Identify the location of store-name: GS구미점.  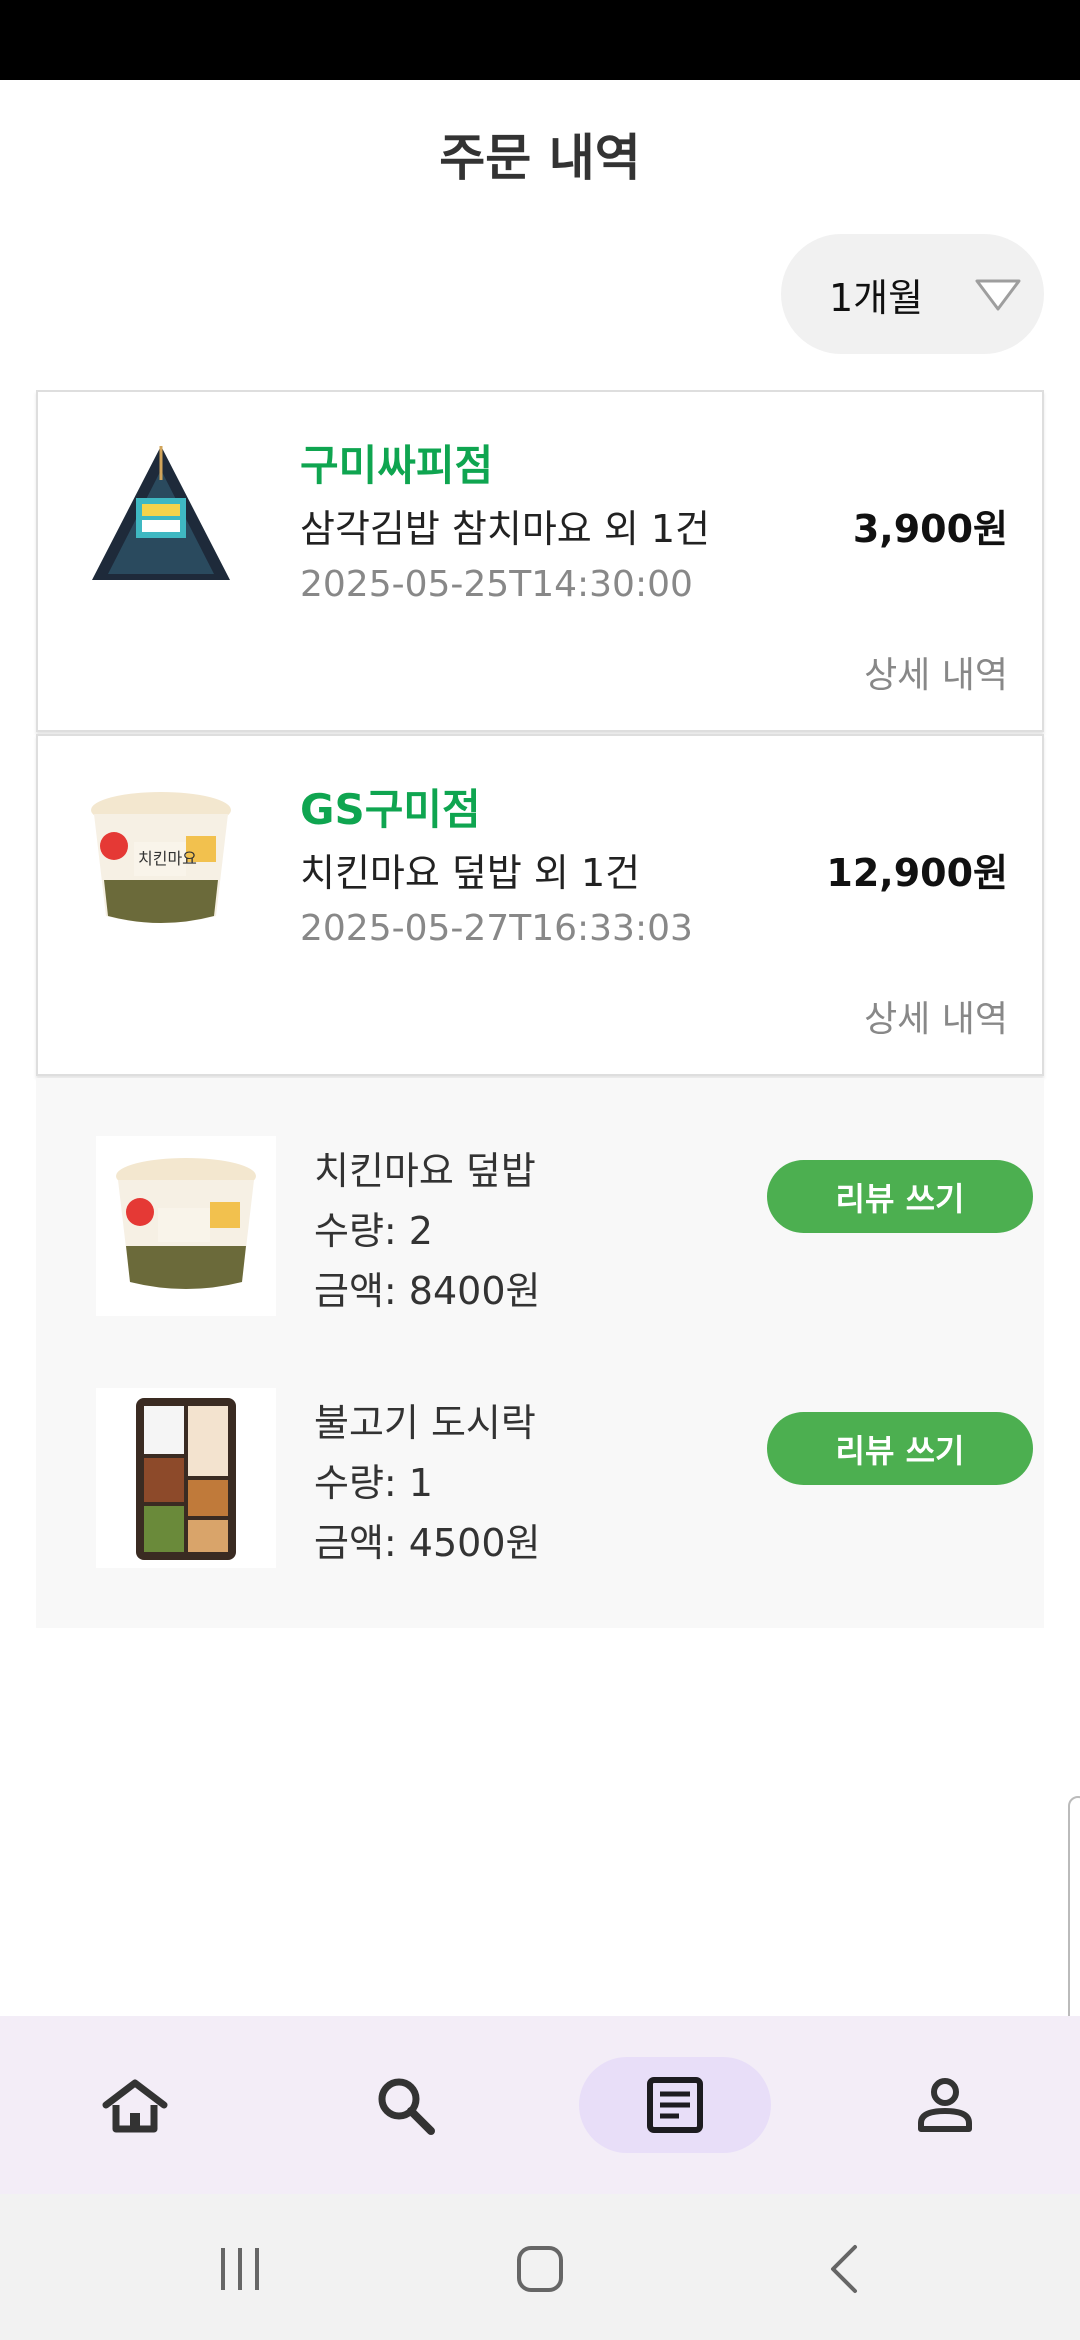
(390, 809).